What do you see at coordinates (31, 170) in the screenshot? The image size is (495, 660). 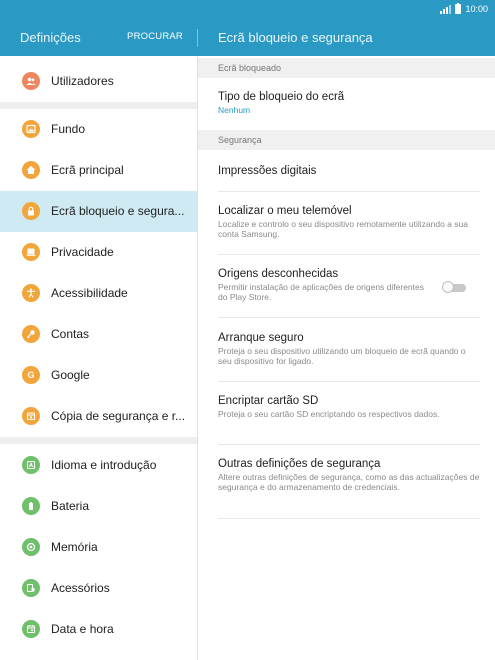 I see `home-icon` at bounding box center [31, 170].